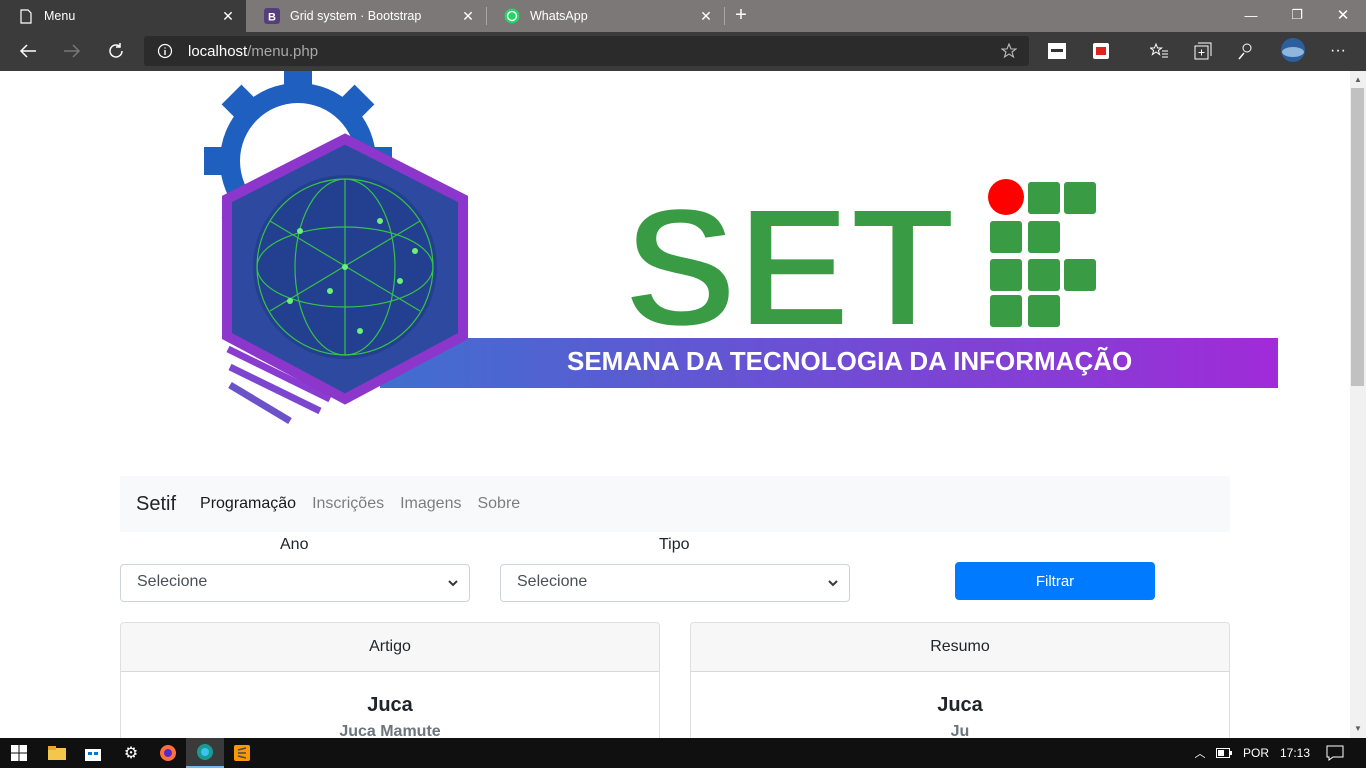  What do you see at coordinates (1203, 51) in the screenshot?
I see `collections-icon` at bounding box center [1203, 51].